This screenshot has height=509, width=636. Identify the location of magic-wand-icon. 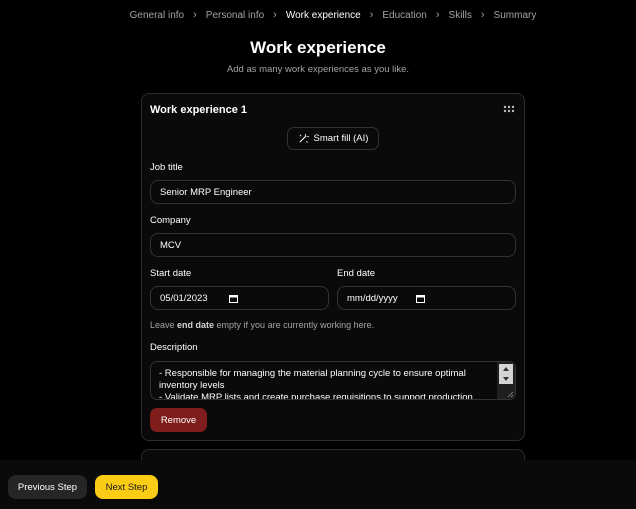
(303, 138).